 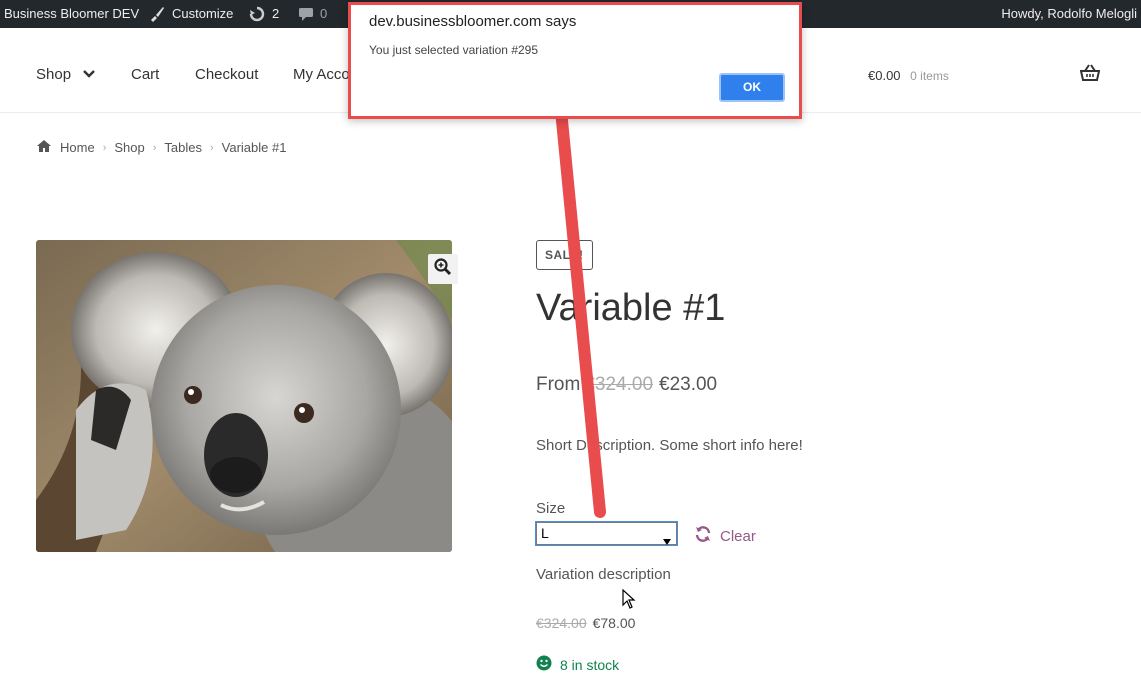 What do you see at coordinates (603, 574) in the screenshot?
I see `variation-description: Variation description` at bounding box center [603, 574].